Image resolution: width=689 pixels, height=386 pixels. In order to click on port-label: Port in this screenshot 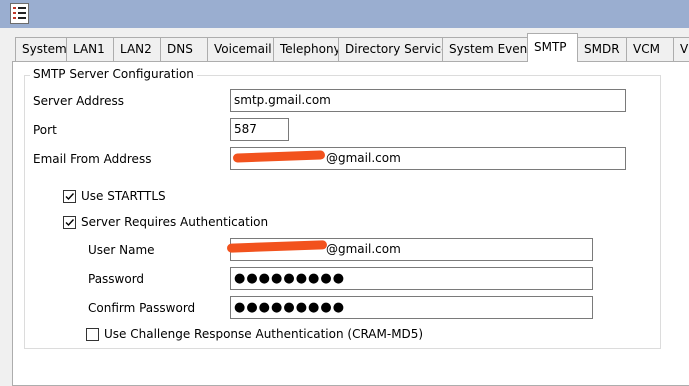, I will do `click(45, 130)`.